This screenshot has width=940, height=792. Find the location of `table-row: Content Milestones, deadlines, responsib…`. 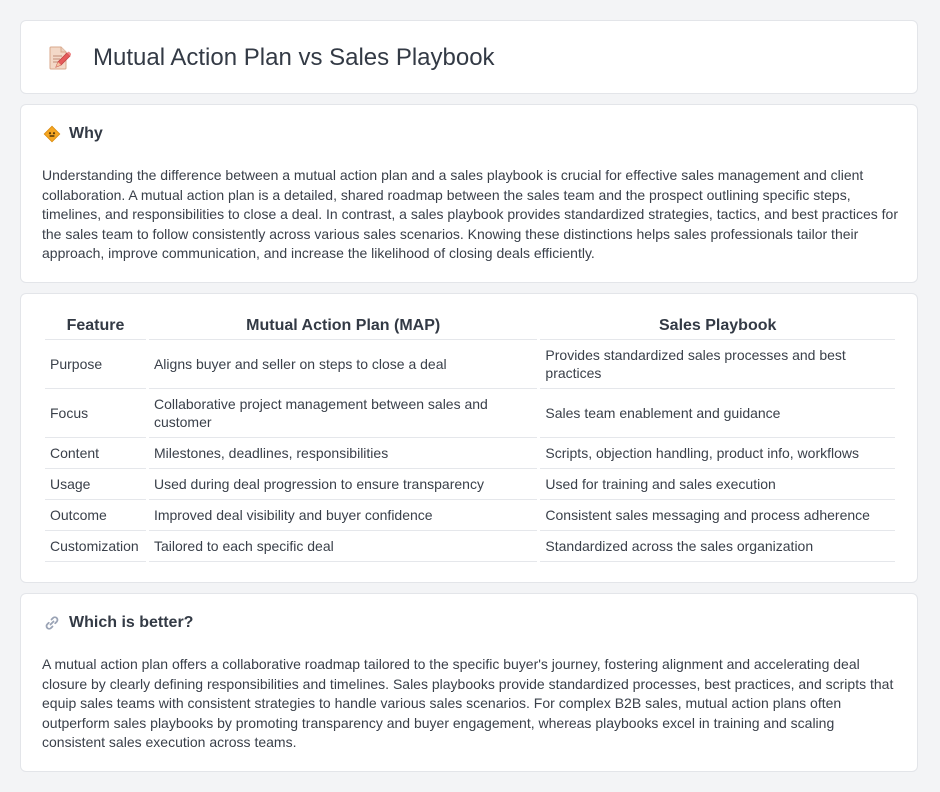

table-row: Content Milestones, deadlines, responsib… is located at coordinates (470, 453).